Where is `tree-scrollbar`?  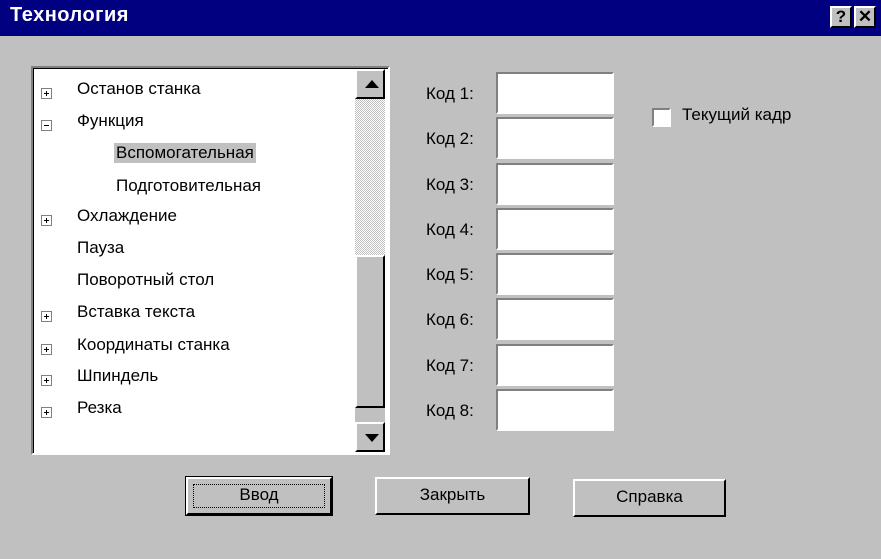 tree-scrollbar is located at coordinates (370, 260).